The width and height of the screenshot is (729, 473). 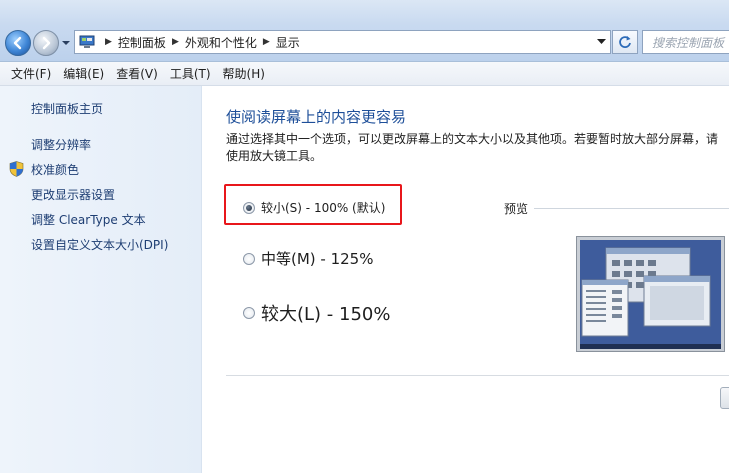 I want to click on address-dropdown-button, so click(x=601, y=42).